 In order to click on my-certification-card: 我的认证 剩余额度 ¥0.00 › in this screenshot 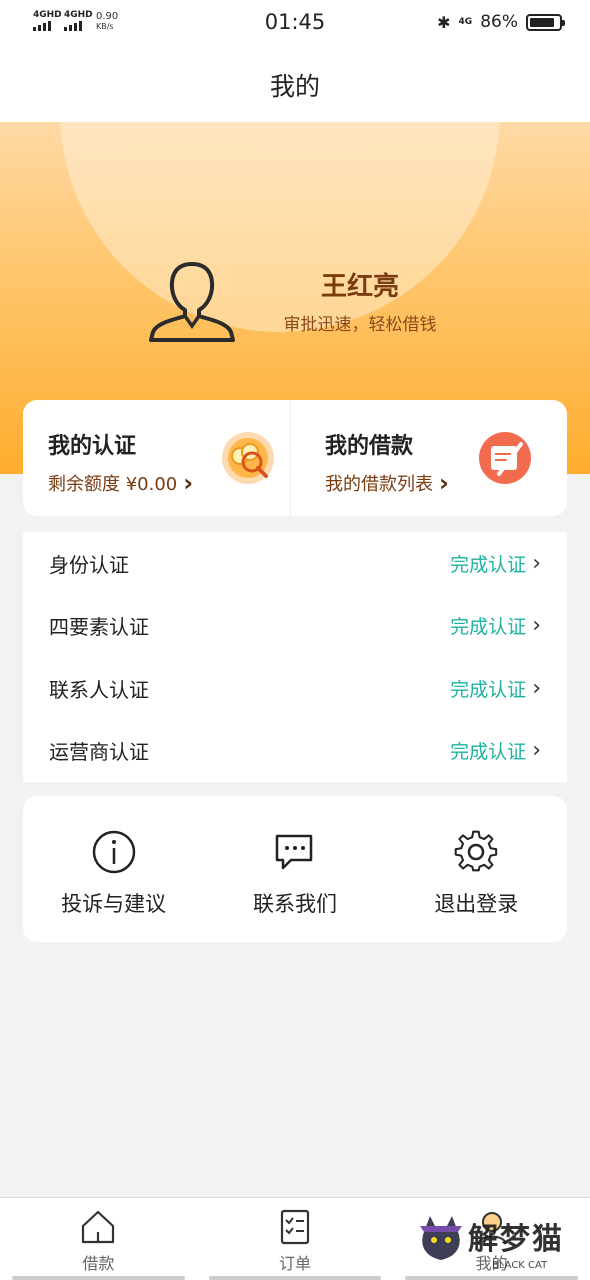, I will do `click(156, 458)`.